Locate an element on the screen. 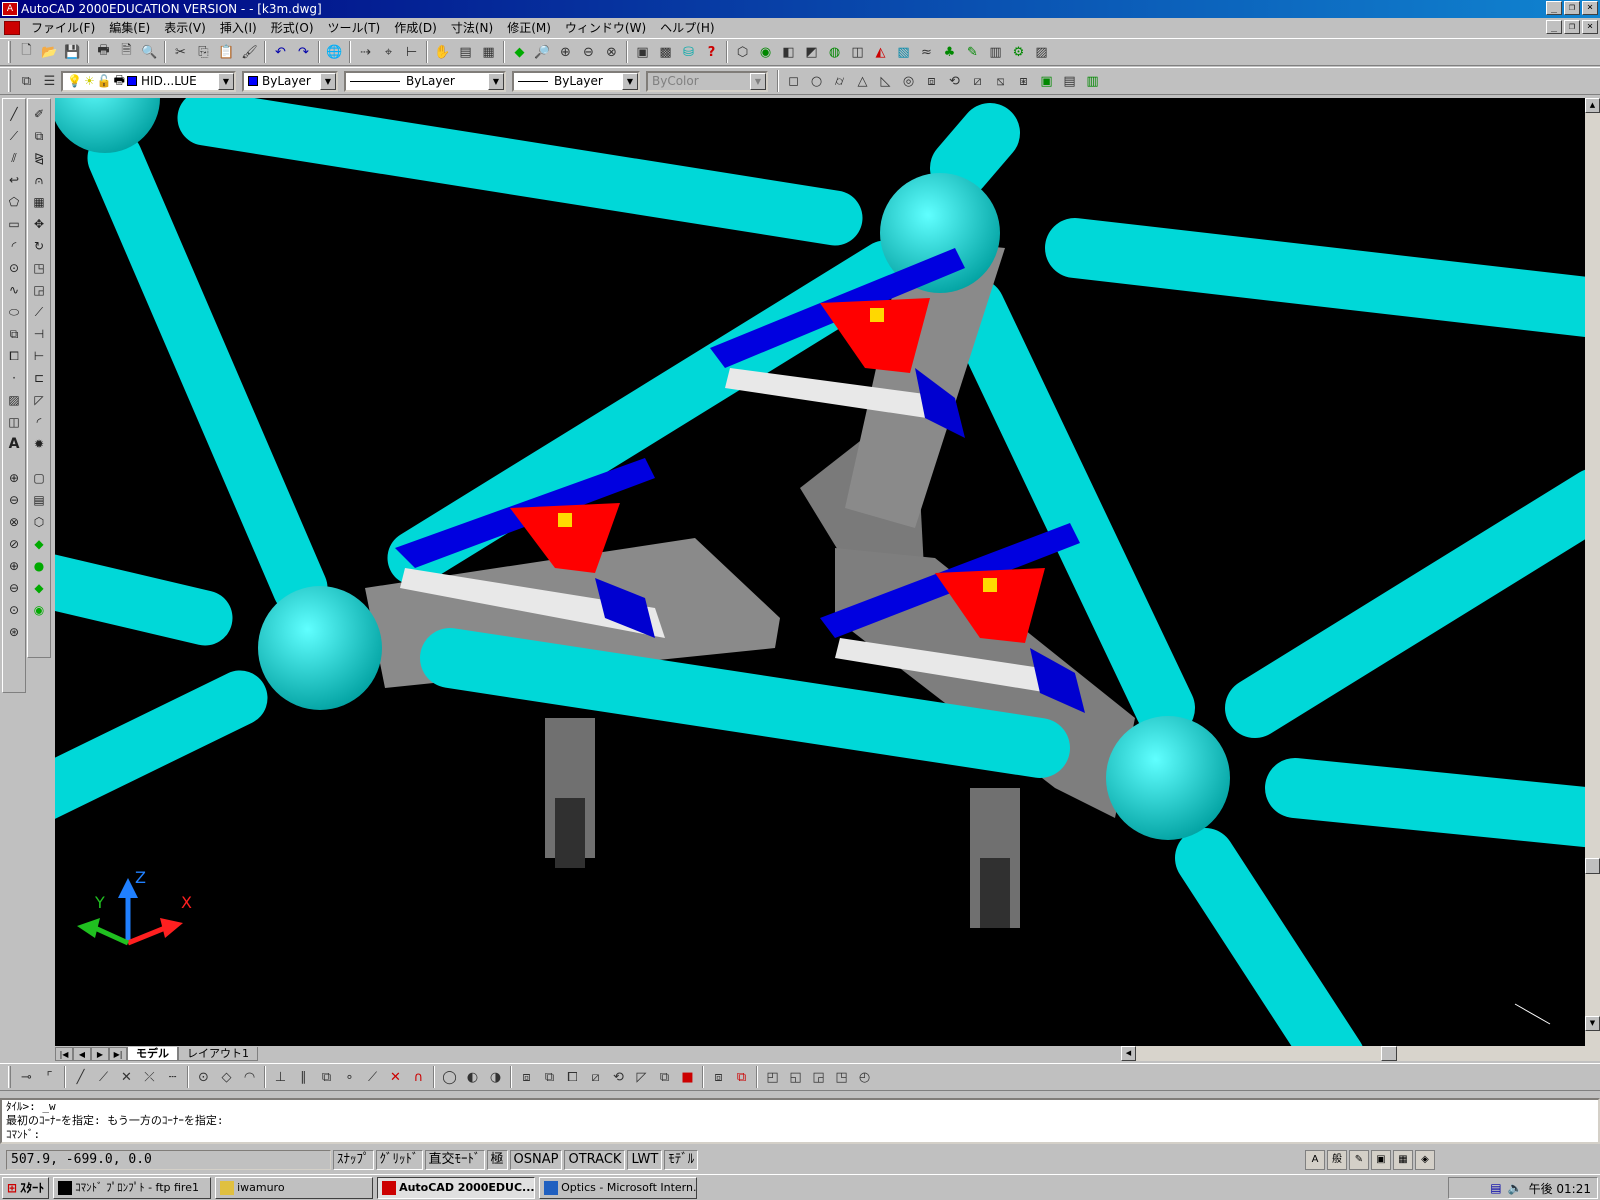 The image size is (1600, 1200). shell-icon: ◳ is located at coordinates (841, 1077).